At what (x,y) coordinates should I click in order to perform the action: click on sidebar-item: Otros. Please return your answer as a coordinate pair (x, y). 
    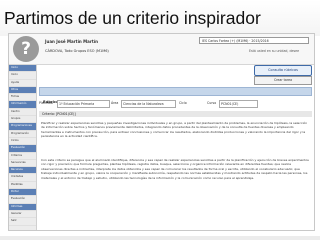
    Looking at the image, I should click on (22, 90).